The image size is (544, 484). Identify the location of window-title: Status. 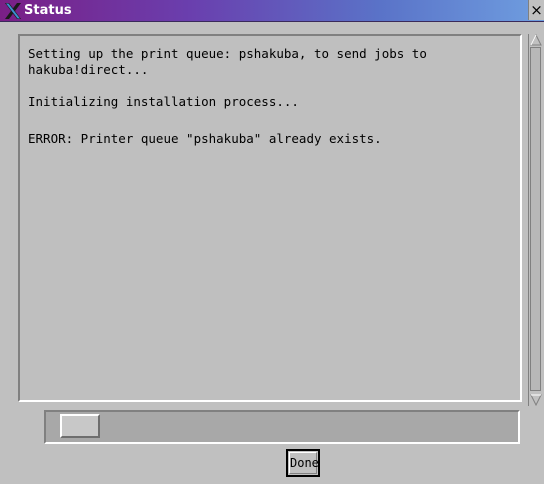
(48, 10).